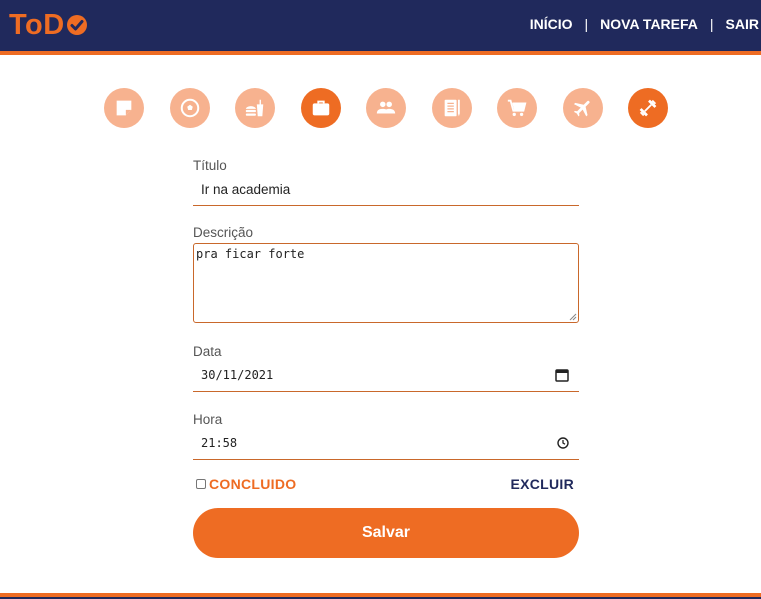  What do you see at coordinates (551, 24) in the screenshot?
I see `nav-home-link: INÍCIO` at bounding box center [551, 24].